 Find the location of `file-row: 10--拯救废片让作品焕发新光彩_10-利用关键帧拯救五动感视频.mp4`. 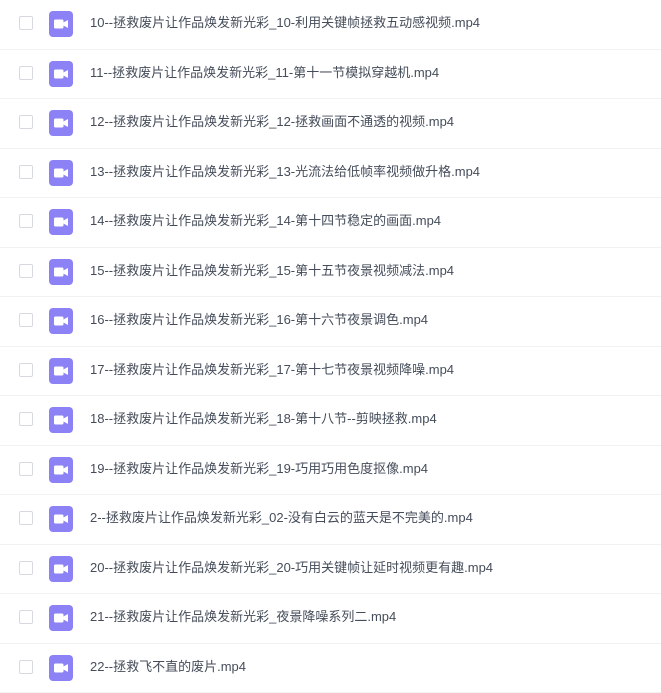

file-row: 10--拯救废片让作品焕发新光彩_10-利用关键帧拯救五动感视频.mp4 is located at coordinates (330, 25).